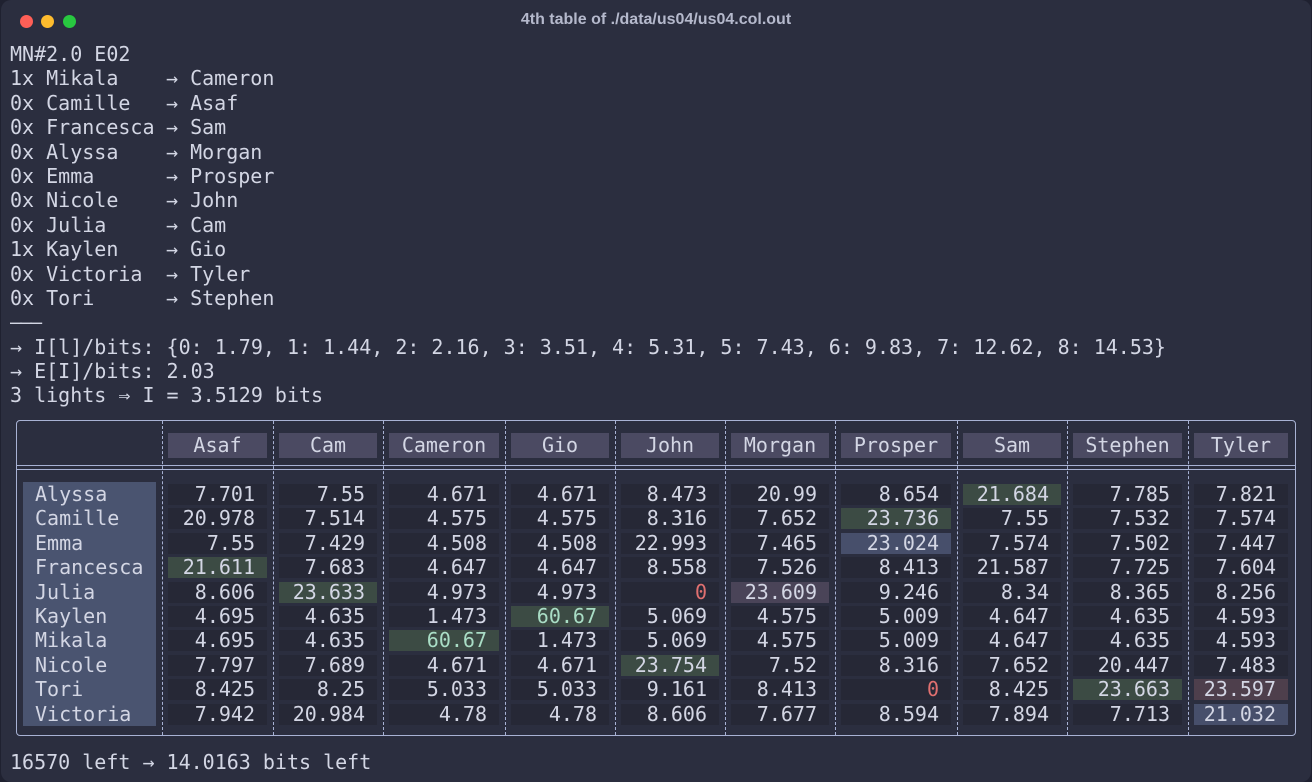 The image size is (1312, 782). What do you see at coordinates (896, 690) in the screenshot?
I see `table-cell: 0` at bounding box center [896, 690].